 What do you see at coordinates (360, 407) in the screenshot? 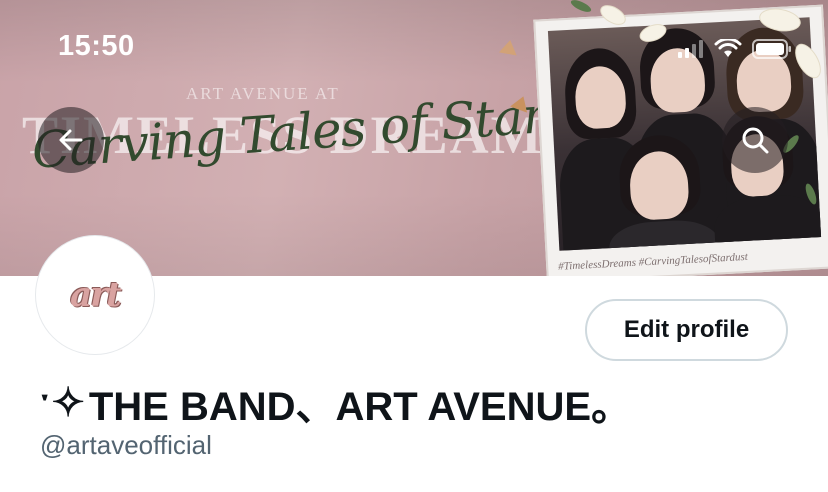
I see `display-name-text: THE BAND、ART AVENUE。` at bounding box center [360, 407].